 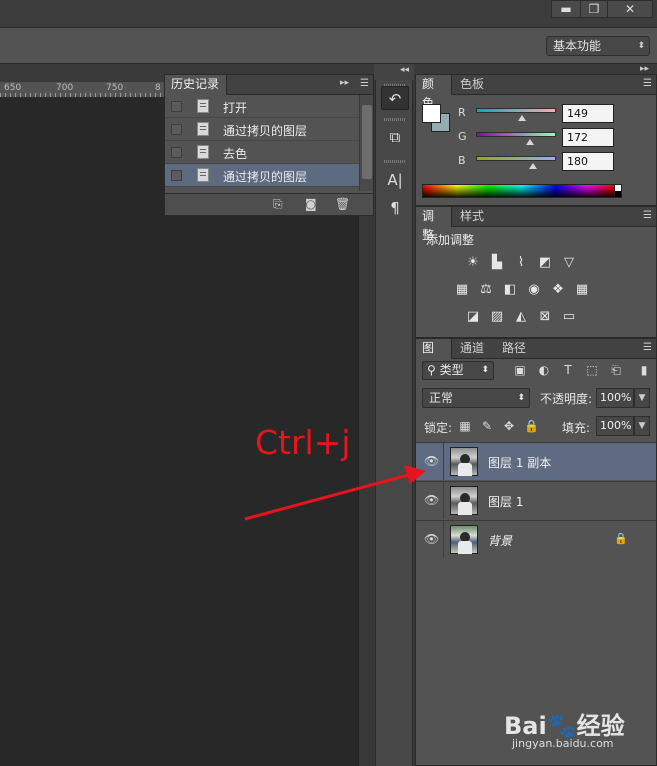 I want to click on shortcut-annotation: Ctrl+j, so click(x=303, y=442).